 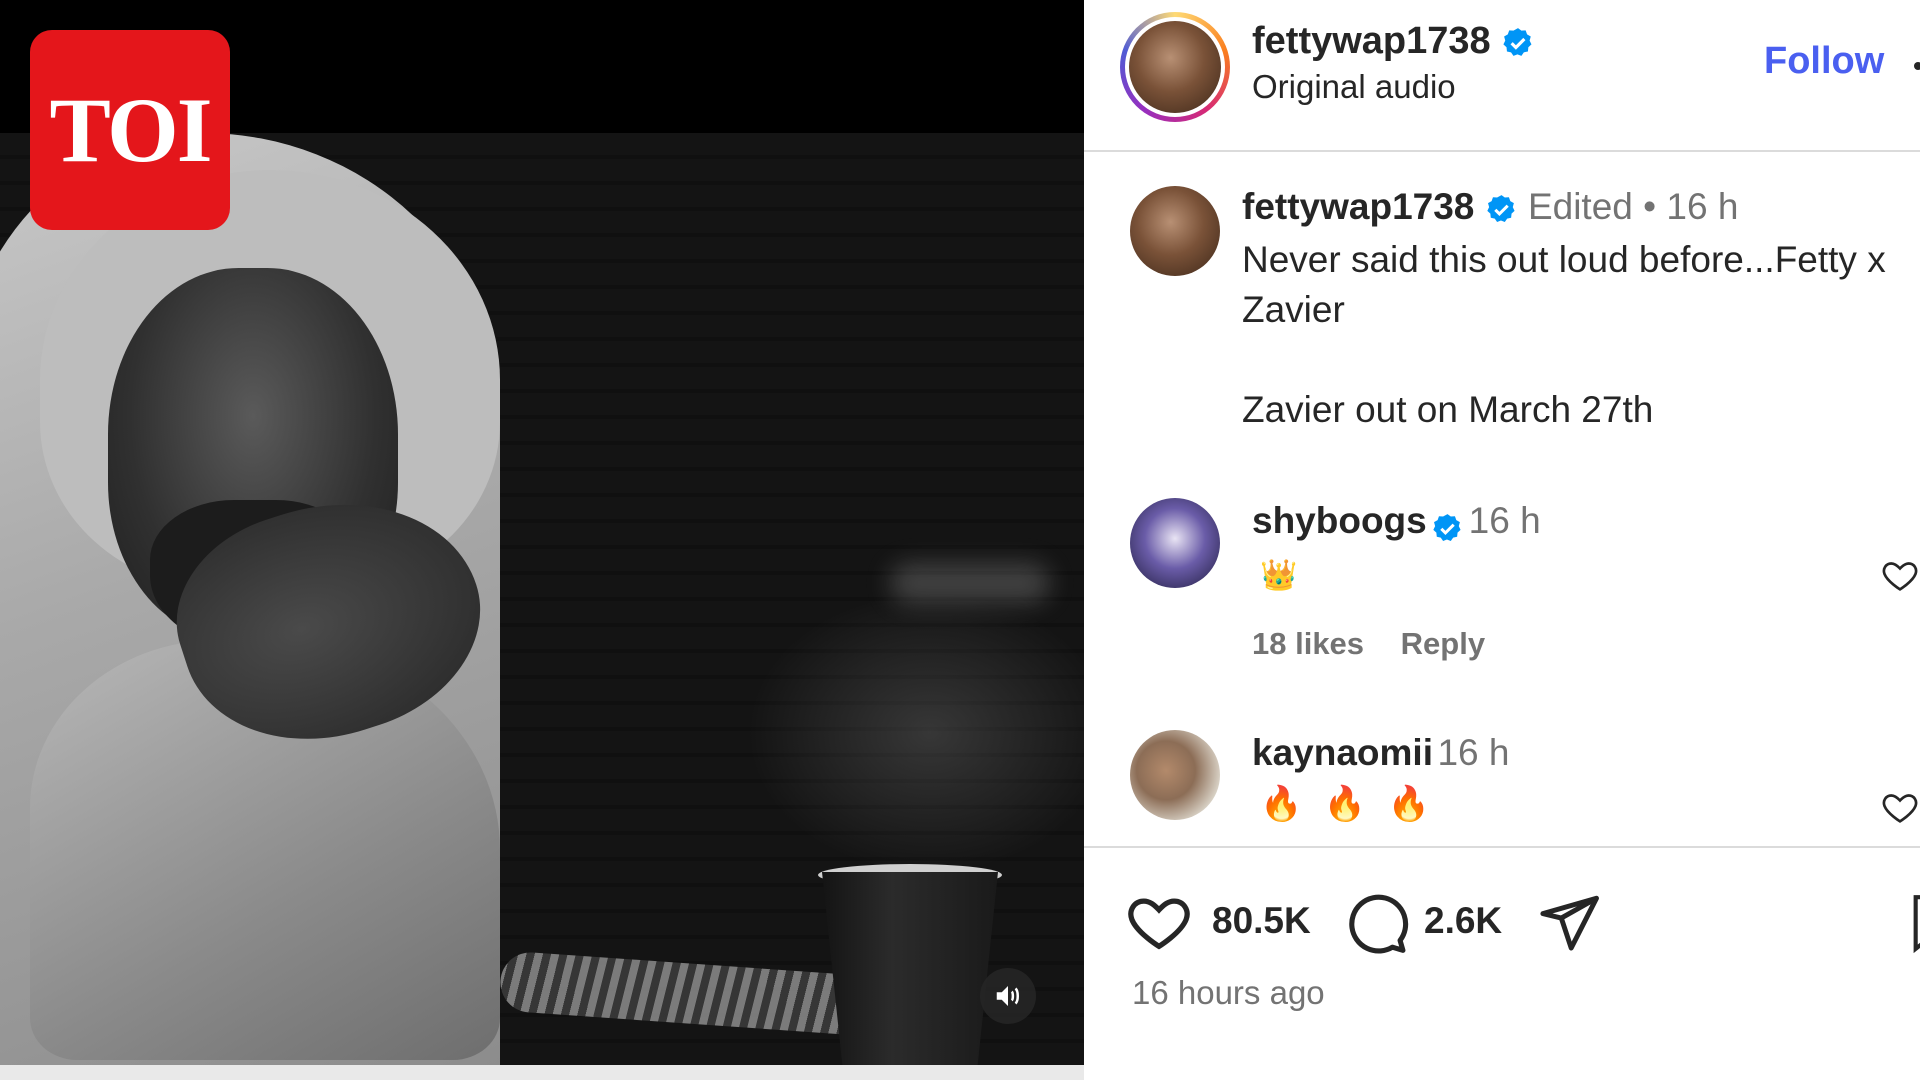 I want to click on background-light, so click(x=970, y=583).